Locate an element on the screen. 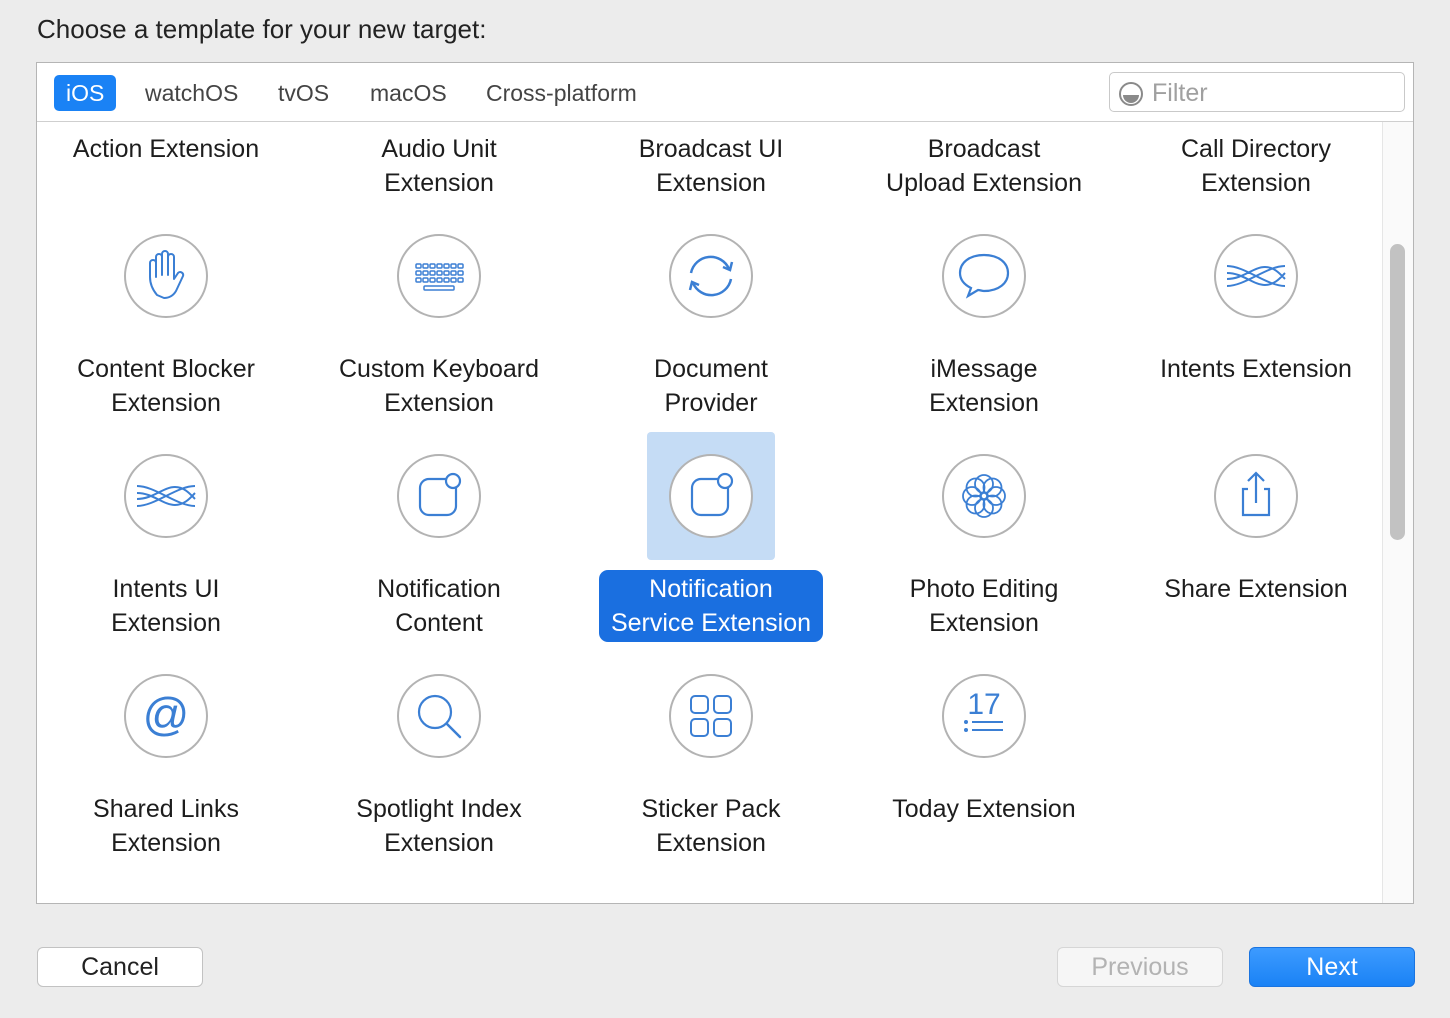  template-label-text: Photo Editing Extension is located at coordinates (984, 606).